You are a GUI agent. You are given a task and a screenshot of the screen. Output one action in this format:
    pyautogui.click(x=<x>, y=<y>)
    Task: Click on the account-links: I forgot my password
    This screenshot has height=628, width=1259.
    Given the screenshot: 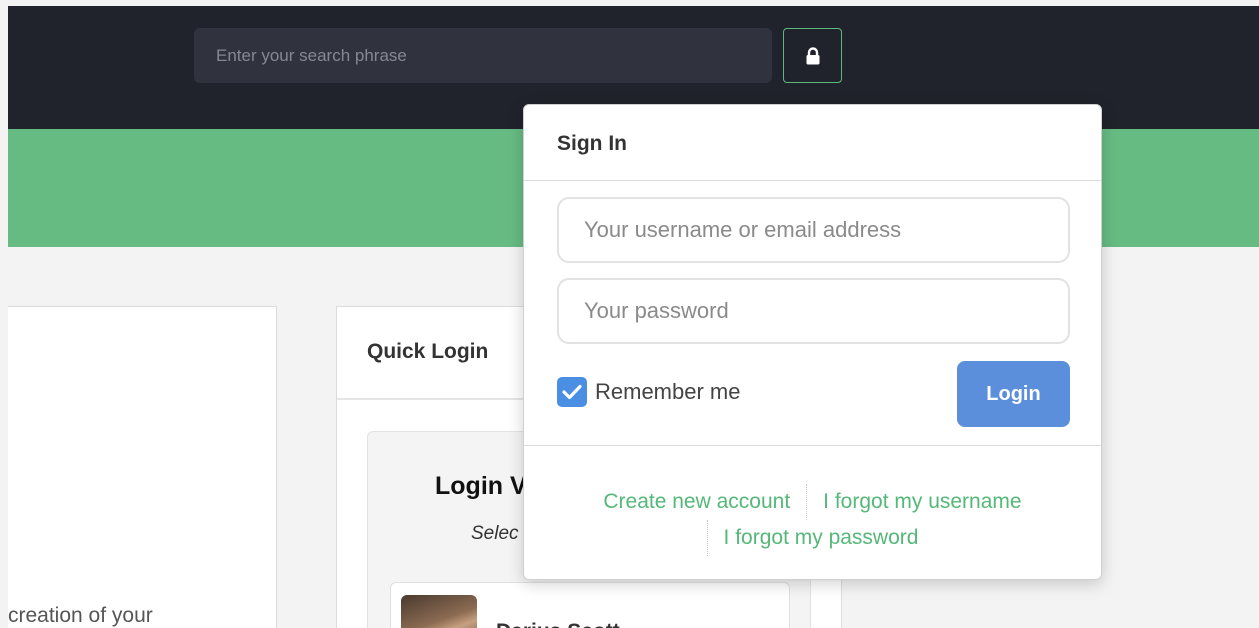 What is the action you would take?
    pyautogui.click(x=812, y=538)
    